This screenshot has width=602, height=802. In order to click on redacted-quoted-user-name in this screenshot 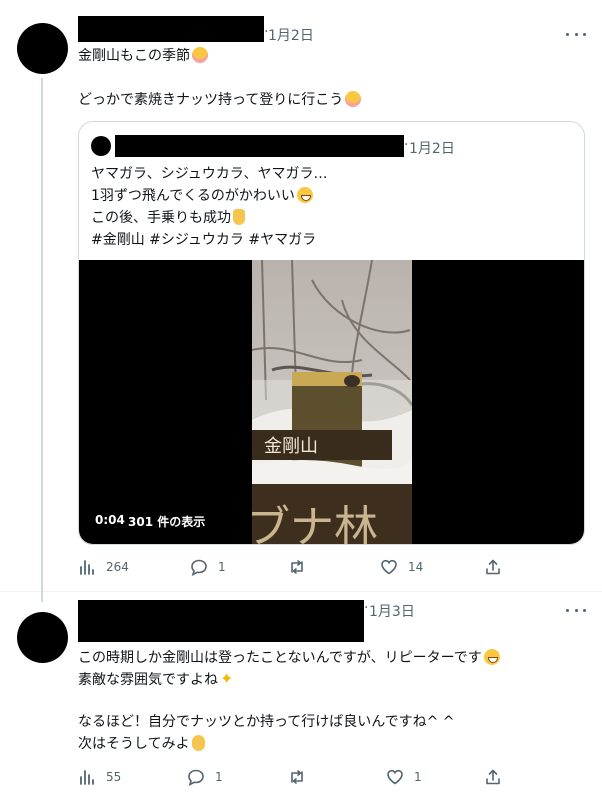, I will do `click(259, 146)`.